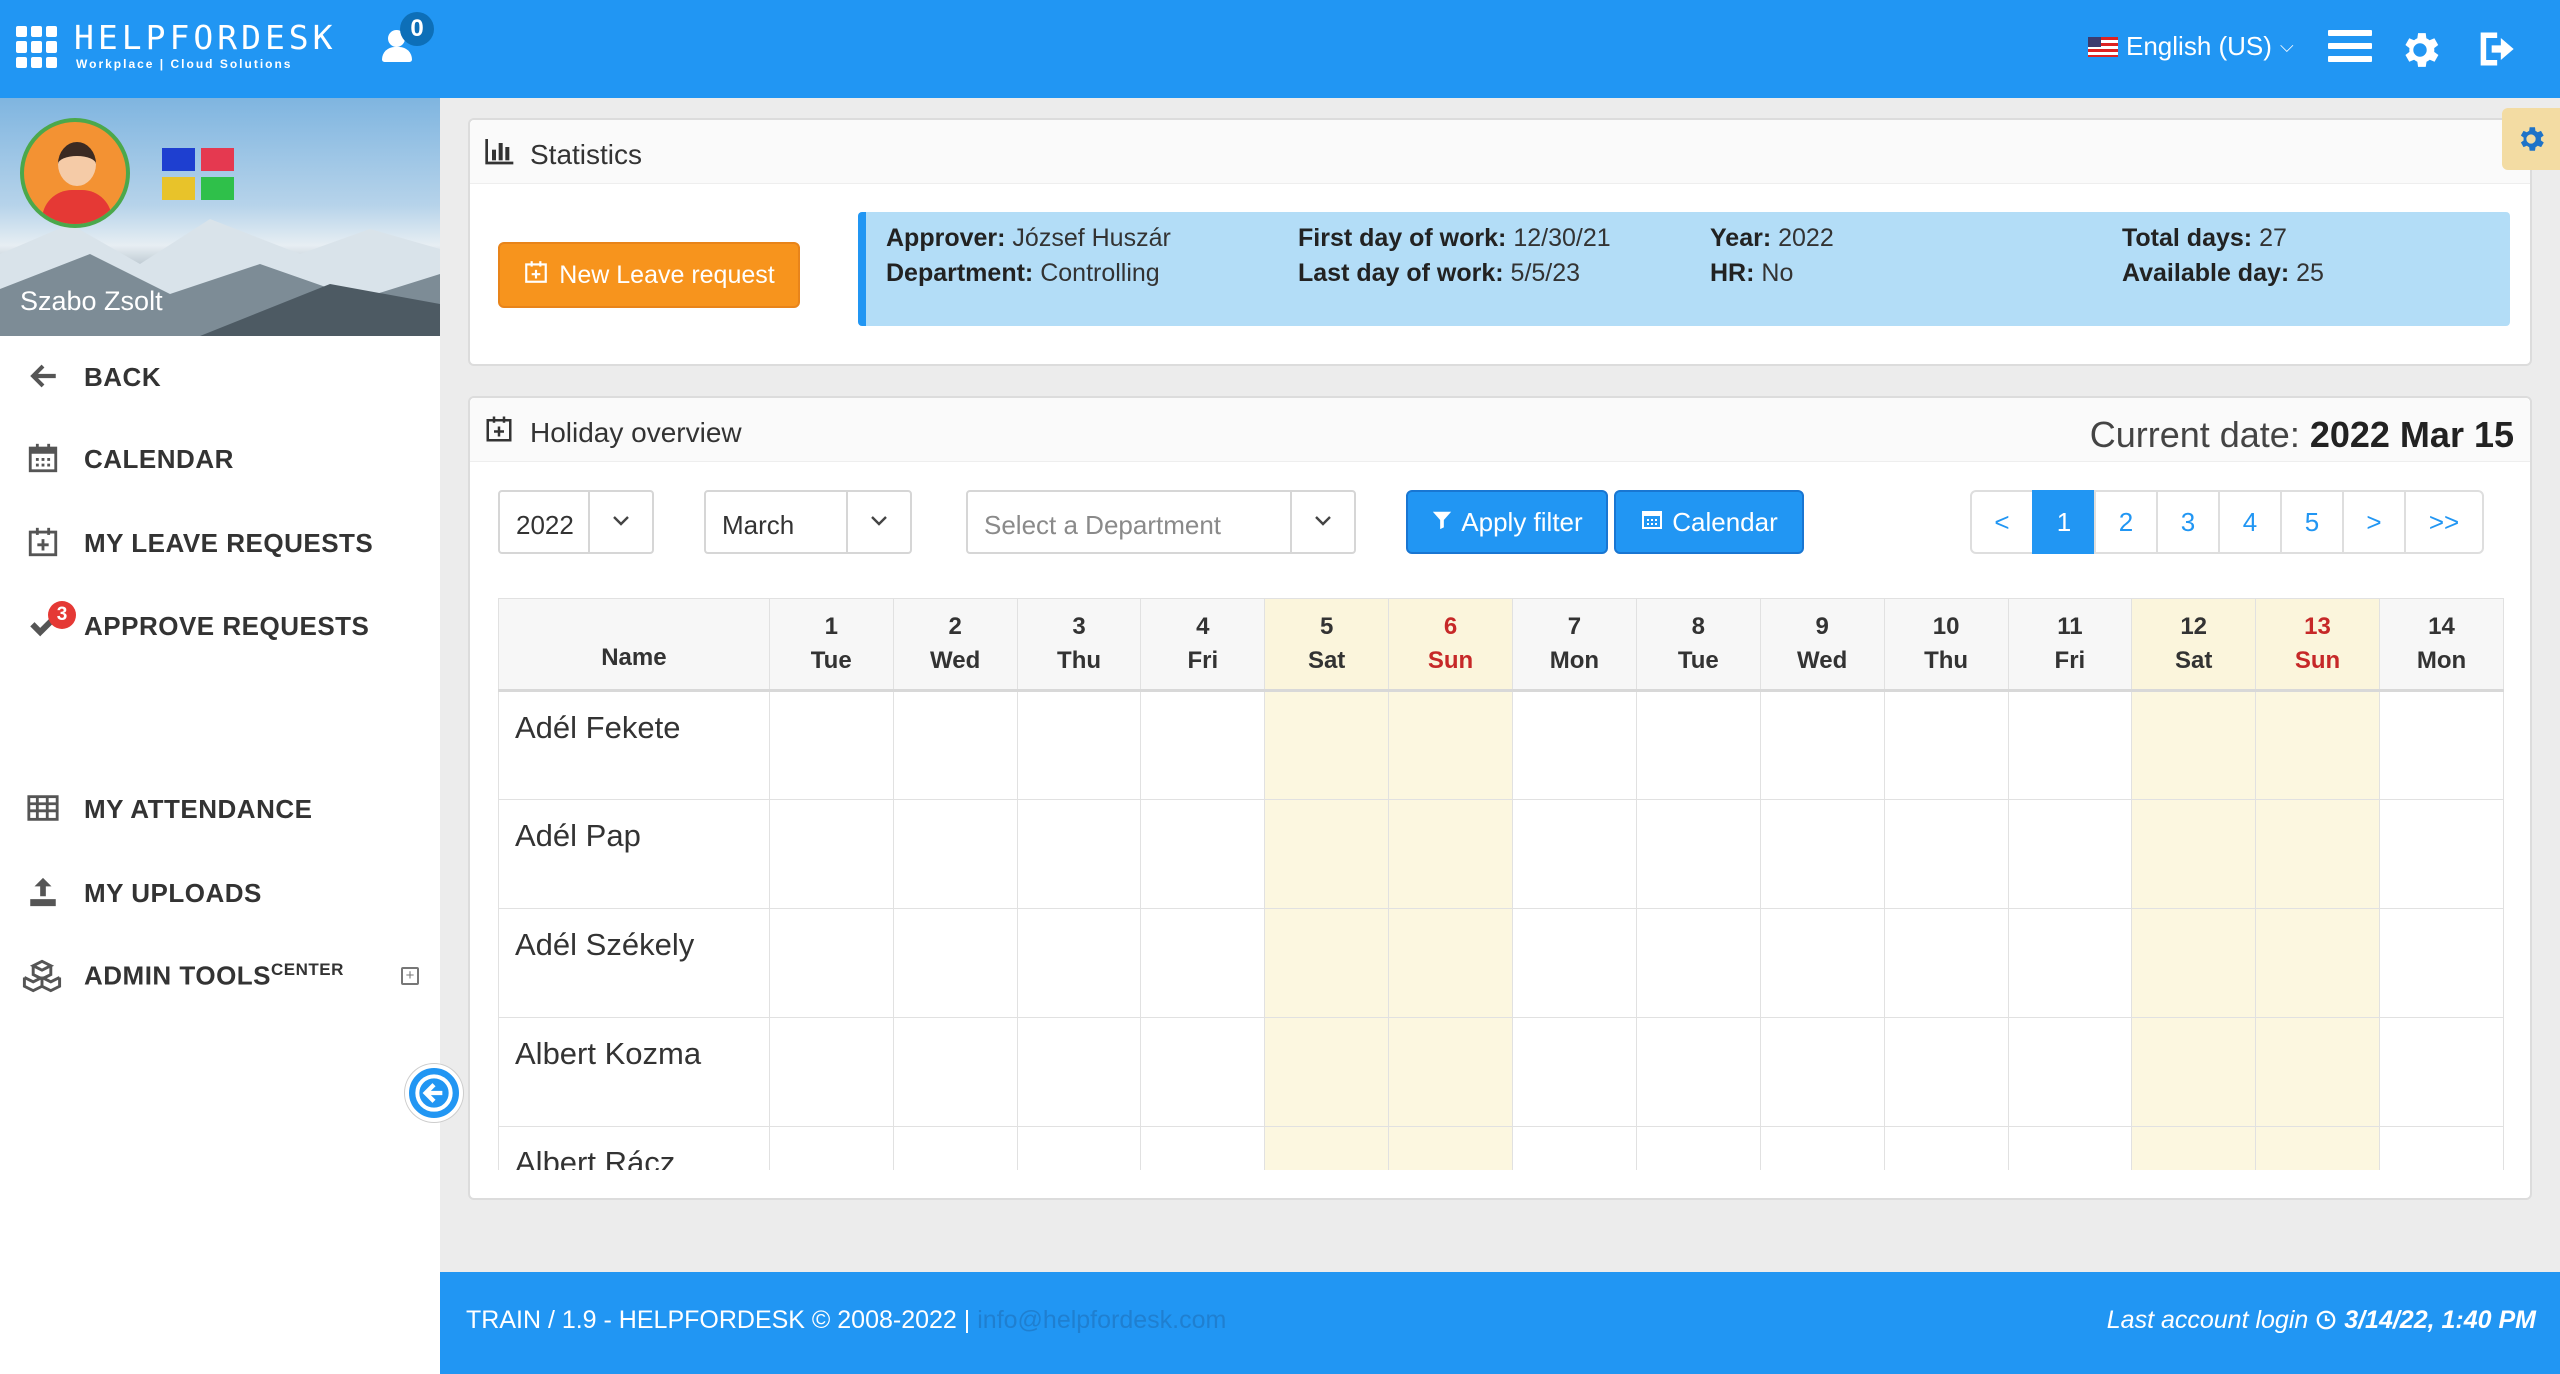 The height and width of the screenshot is (1374, 2560). I want to click on notification-badge: 0, so click(417, 29).